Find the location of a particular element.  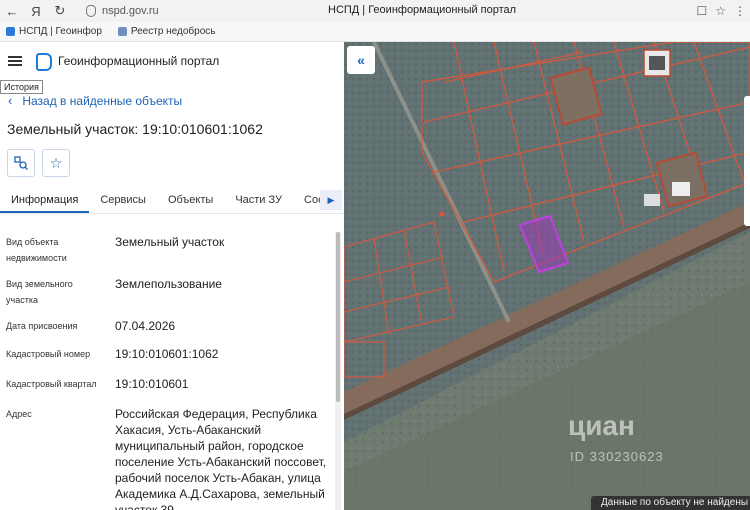

object-title: Земельный участок: 19:10:010601:1062 is located at coordinates (135, 129).